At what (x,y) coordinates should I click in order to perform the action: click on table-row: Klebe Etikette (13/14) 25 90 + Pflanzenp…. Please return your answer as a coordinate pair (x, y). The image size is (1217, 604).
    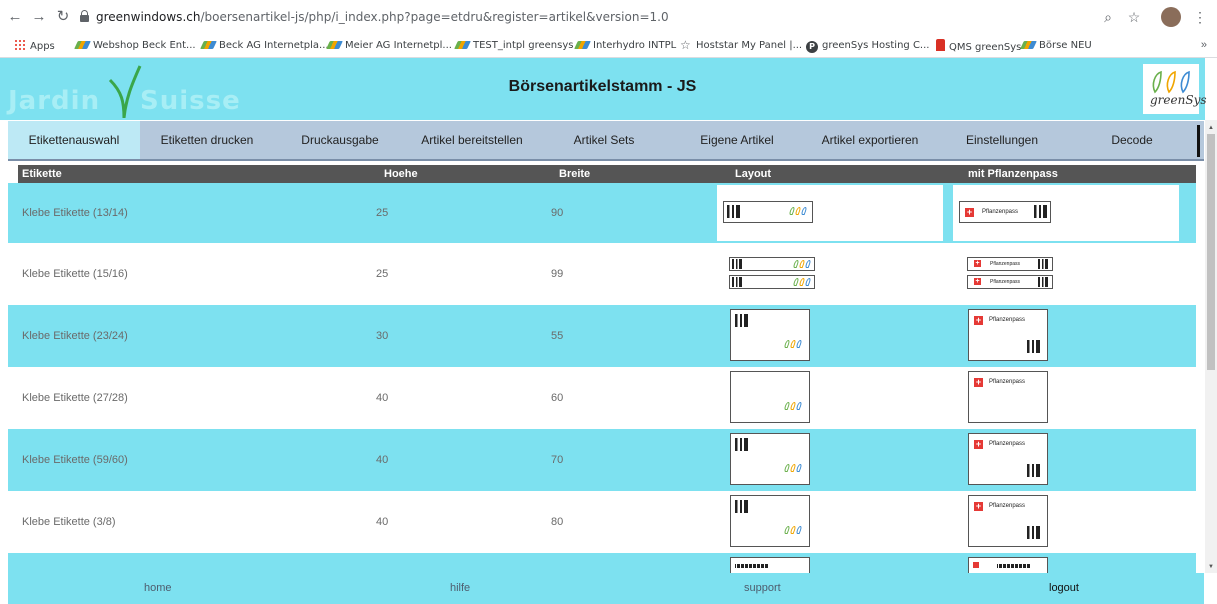
    Looking at the image, I should click on (602, 213).